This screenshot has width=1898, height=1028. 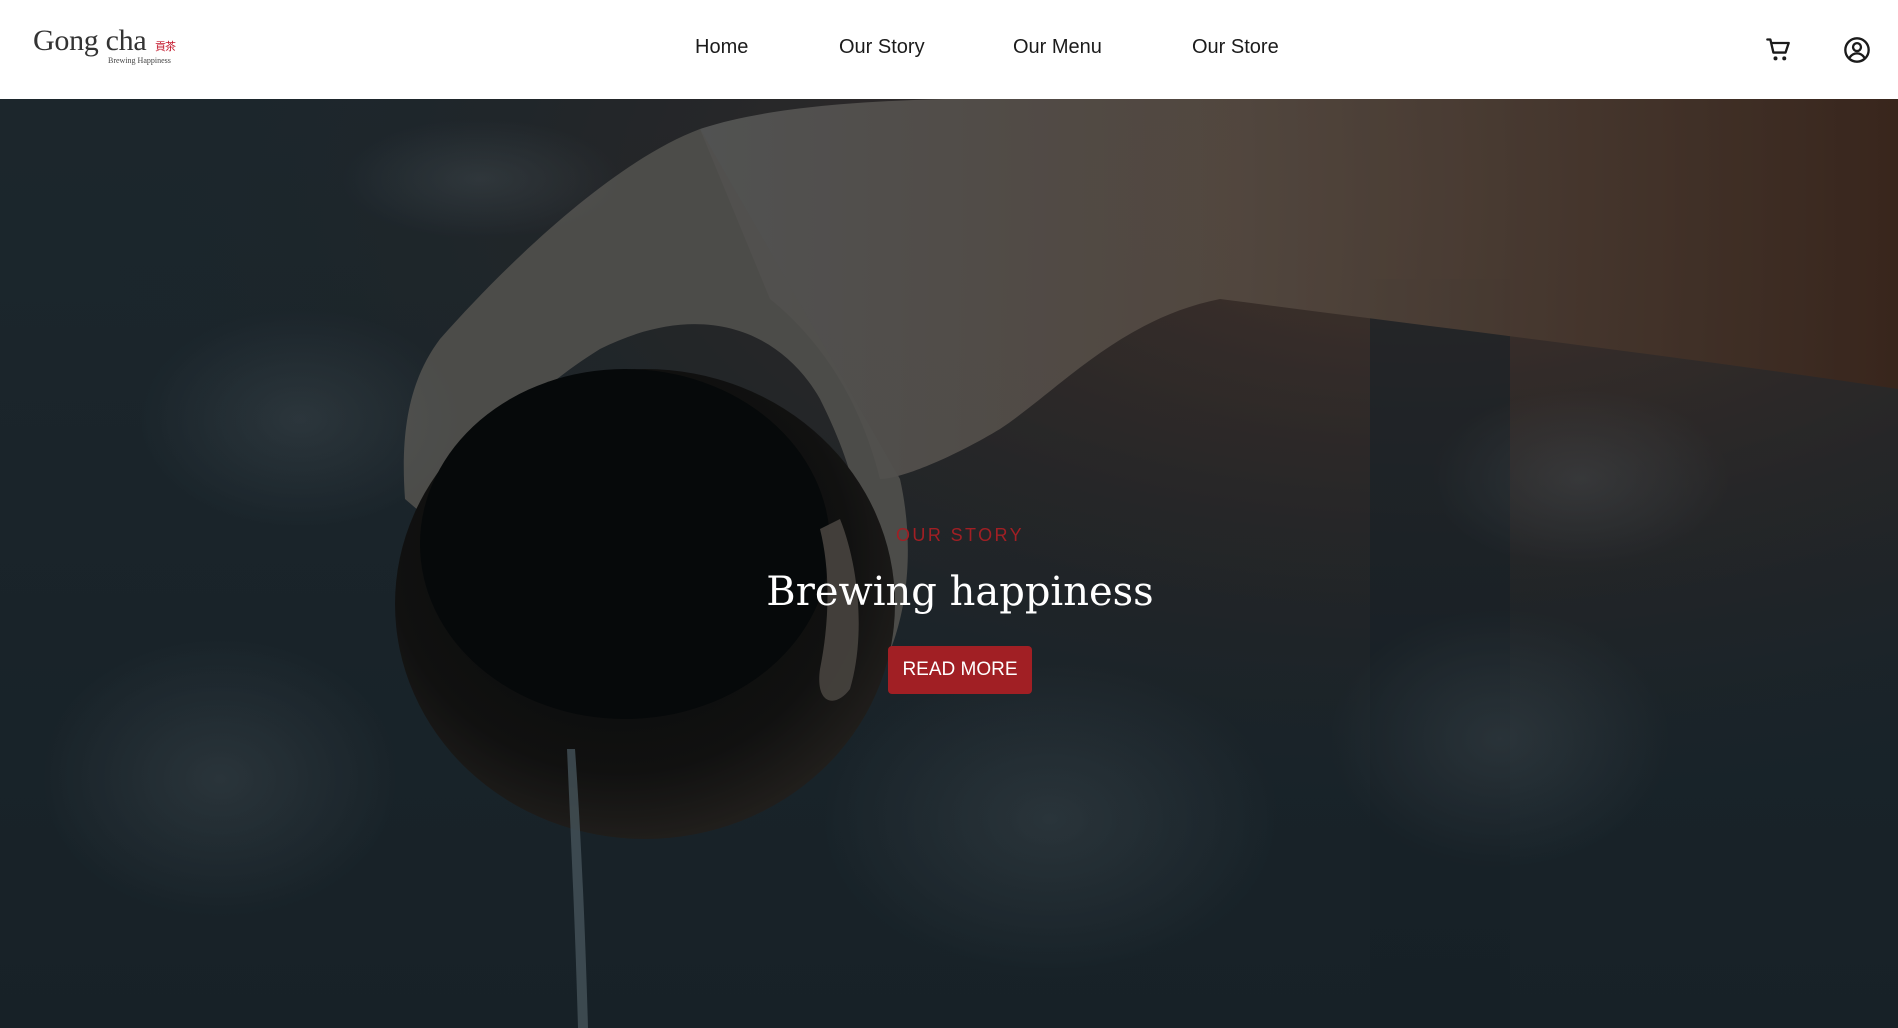 What do you see at coordinates (960, 670) in the screenshot?
I see `read-more-button: READ MORE` at bounding box center [960, 670].